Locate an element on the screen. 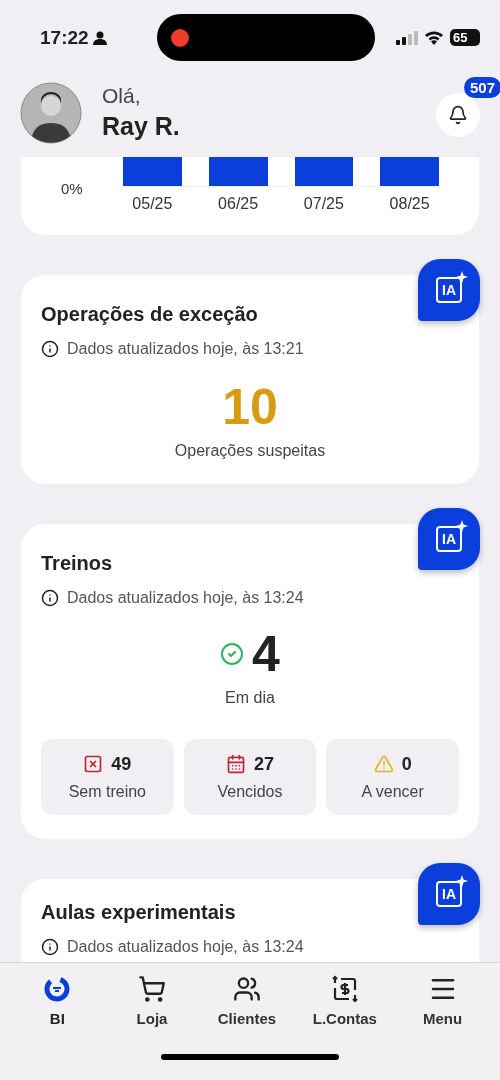 Image resolution: width=500 pixels, height=1080 pixels. stat-label: A vencer is located at coordinates (392, 791).